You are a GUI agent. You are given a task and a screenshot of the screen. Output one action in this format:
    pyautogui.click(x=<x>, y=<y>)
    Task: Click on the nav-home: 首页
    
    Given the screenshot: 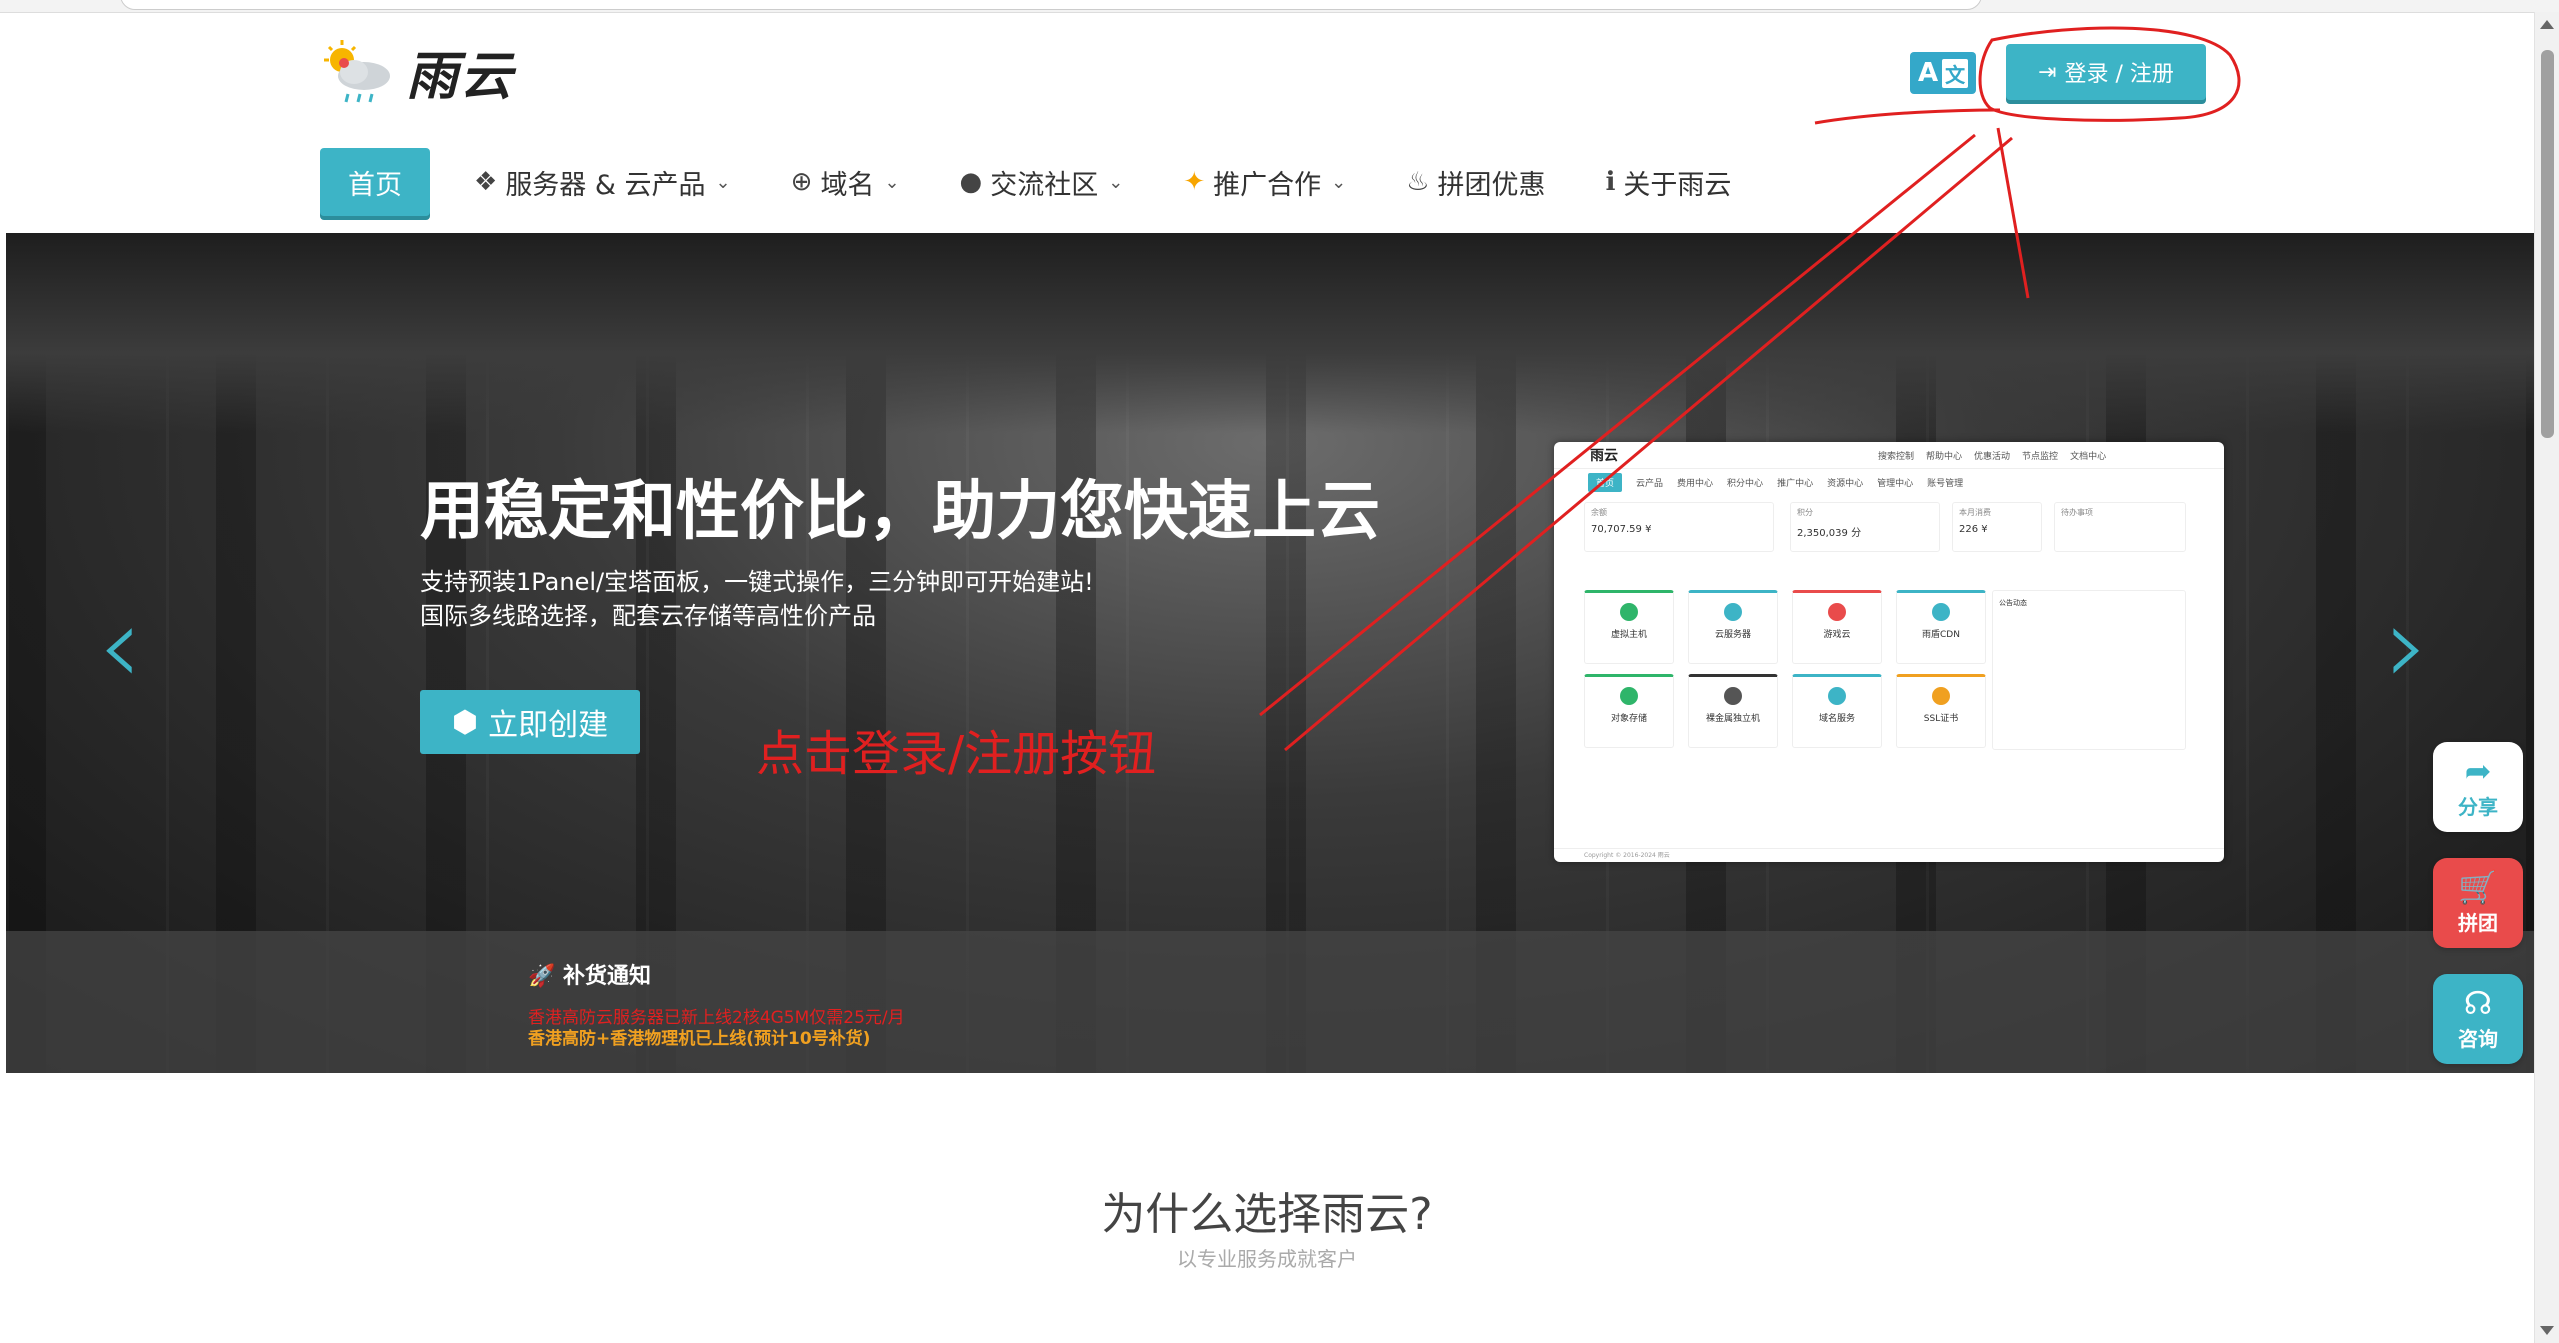 What is the action you would take?
    pyautogui.click(x=375, y=182)
    